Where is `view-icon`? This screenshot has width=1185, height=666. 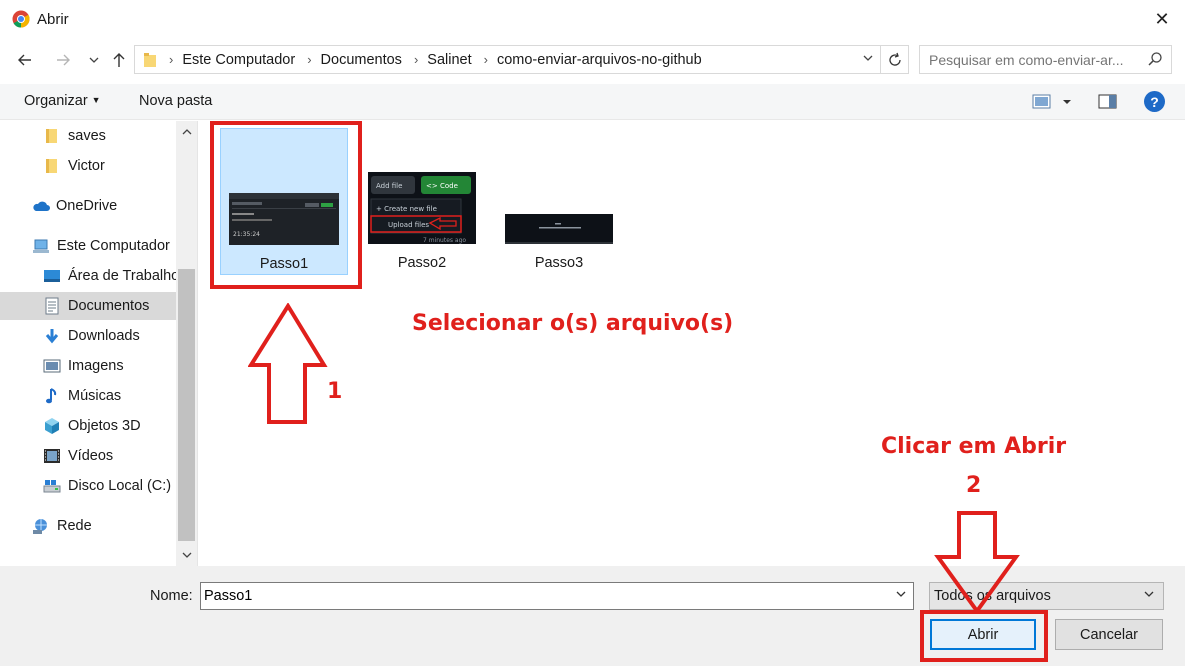 view-icon is located at coordinates (1051, 101).